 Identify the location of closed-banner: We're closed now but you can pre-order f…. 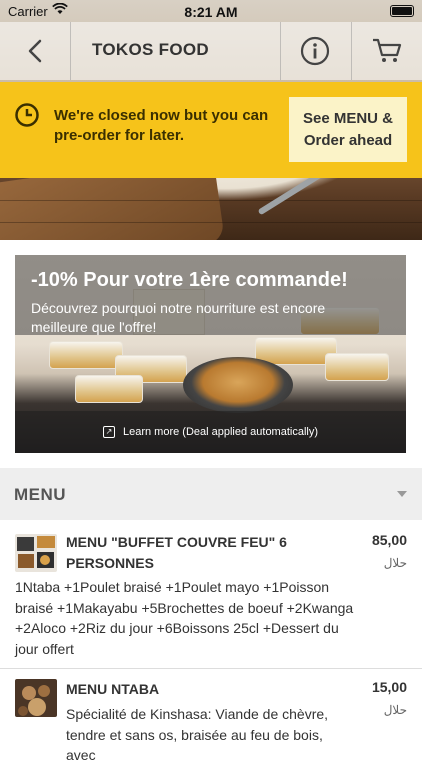
(211, 130).